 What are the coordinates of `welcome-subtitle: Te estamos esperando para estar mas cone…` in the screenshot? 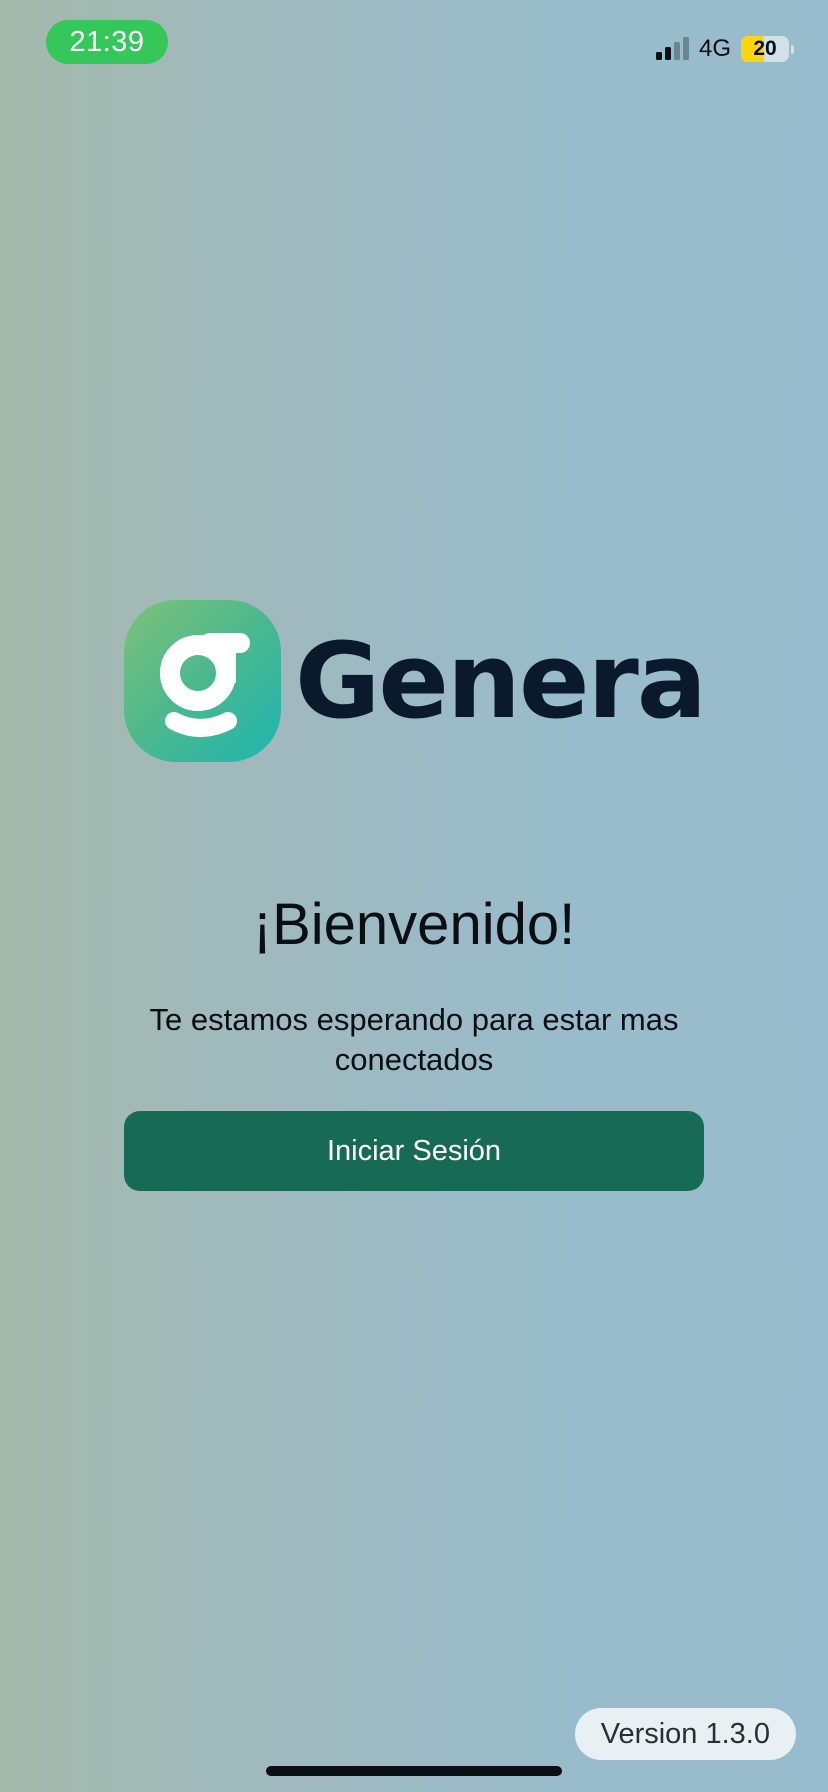 It's located at (414, 1039).